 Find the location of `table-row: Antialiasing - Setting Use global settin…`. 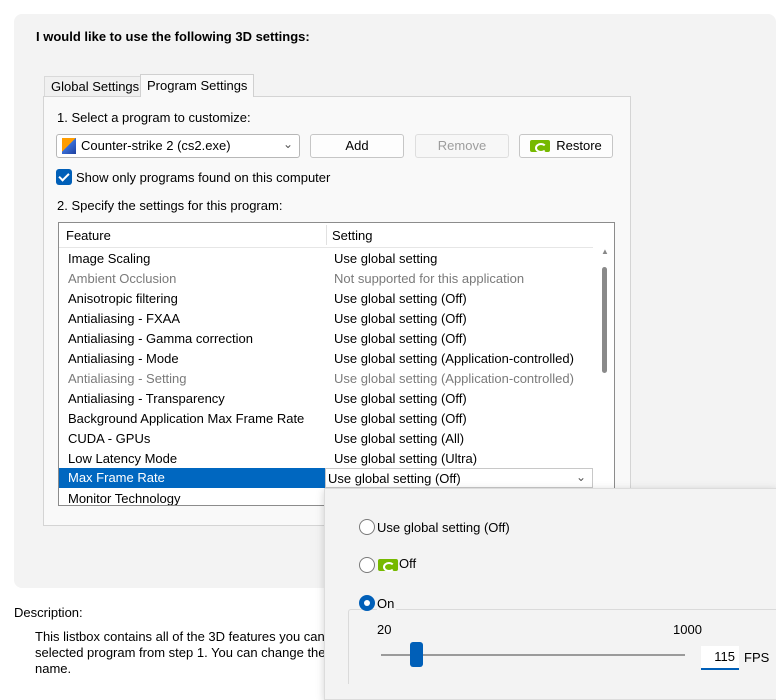

table-row: Antialiasing - Setting Use global settin… is located at coordinates (326, 378).